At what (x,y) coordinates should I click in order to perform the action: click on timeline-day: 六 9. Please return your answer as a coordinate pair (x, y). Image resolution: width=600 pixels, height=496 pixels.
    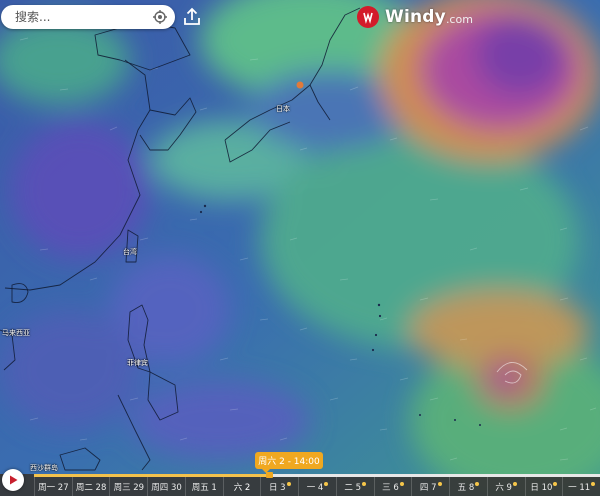
    Looking at the image, I should click on (505, 486).